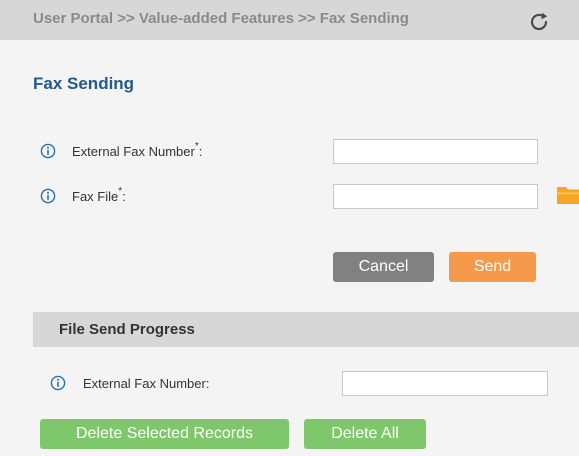  What do you see at coordinates (383, 267) in the screenshot?
I see `cancel-button: Cancel` at bounding box center [383, 267].